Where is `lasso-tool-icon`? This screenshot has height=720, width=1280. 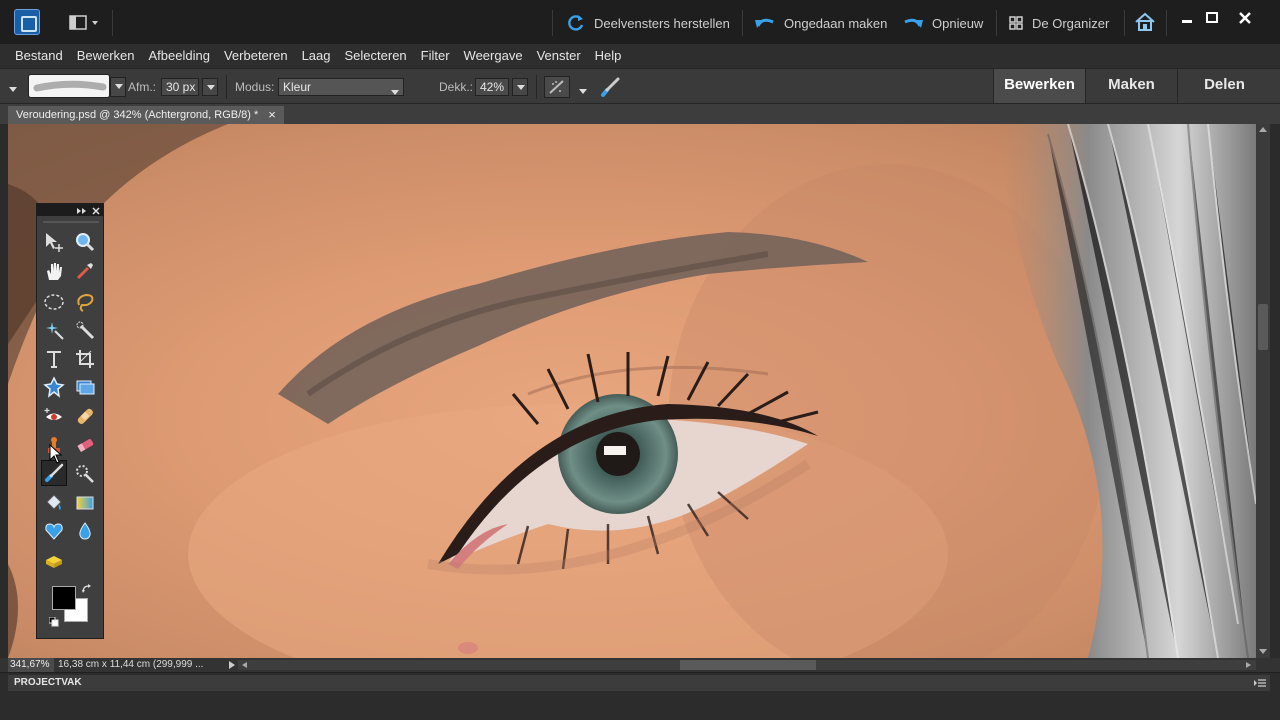
lasso-tool-icon is located at coordinates (85, 302).